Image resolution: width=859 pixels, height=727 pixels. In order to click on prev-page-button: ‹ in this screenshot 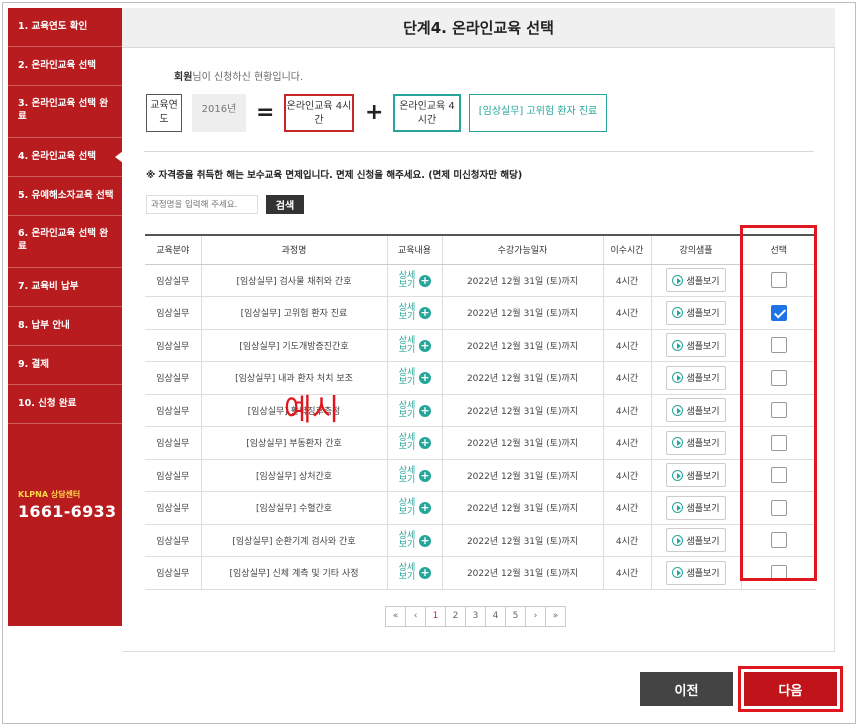, I will do `click(415, 616)`.